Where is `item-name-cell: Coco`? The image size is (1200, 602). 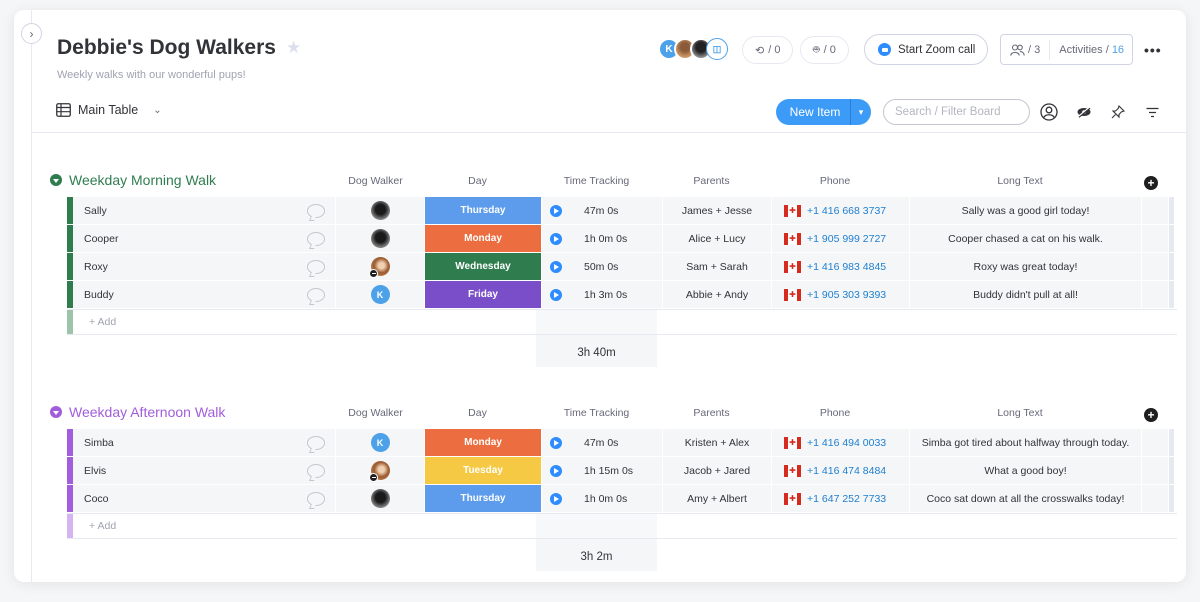 item-name-cell: Coco is located at coordinates (204, 498).